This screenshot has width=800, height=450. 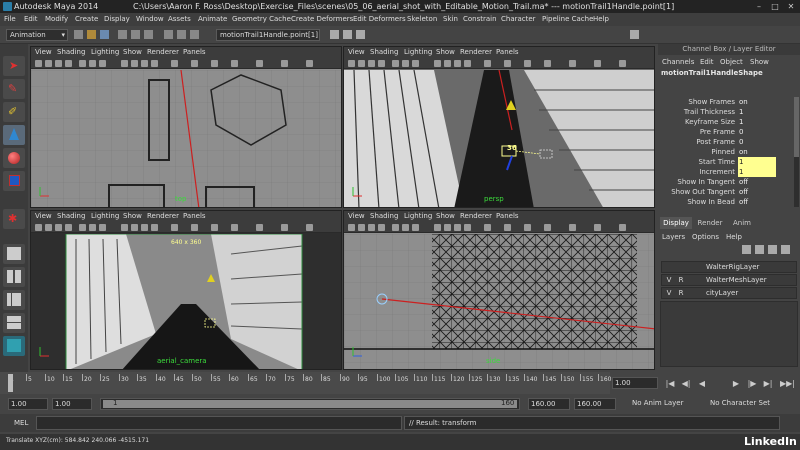 I want to click on toggle-panel-icon, so click(x=634, y=34).